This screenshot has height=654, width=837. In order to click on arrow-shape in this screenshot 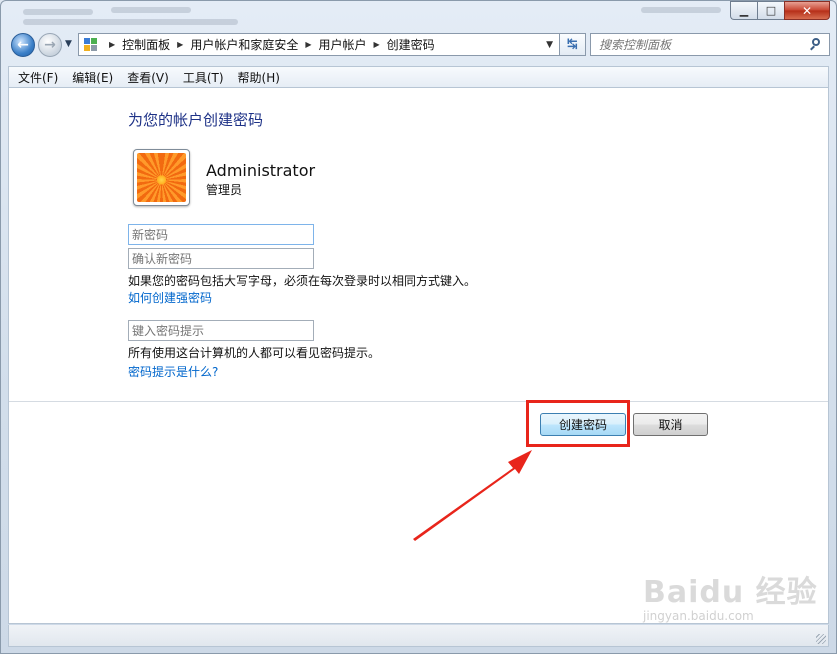, I will do `click(472, 495)`.